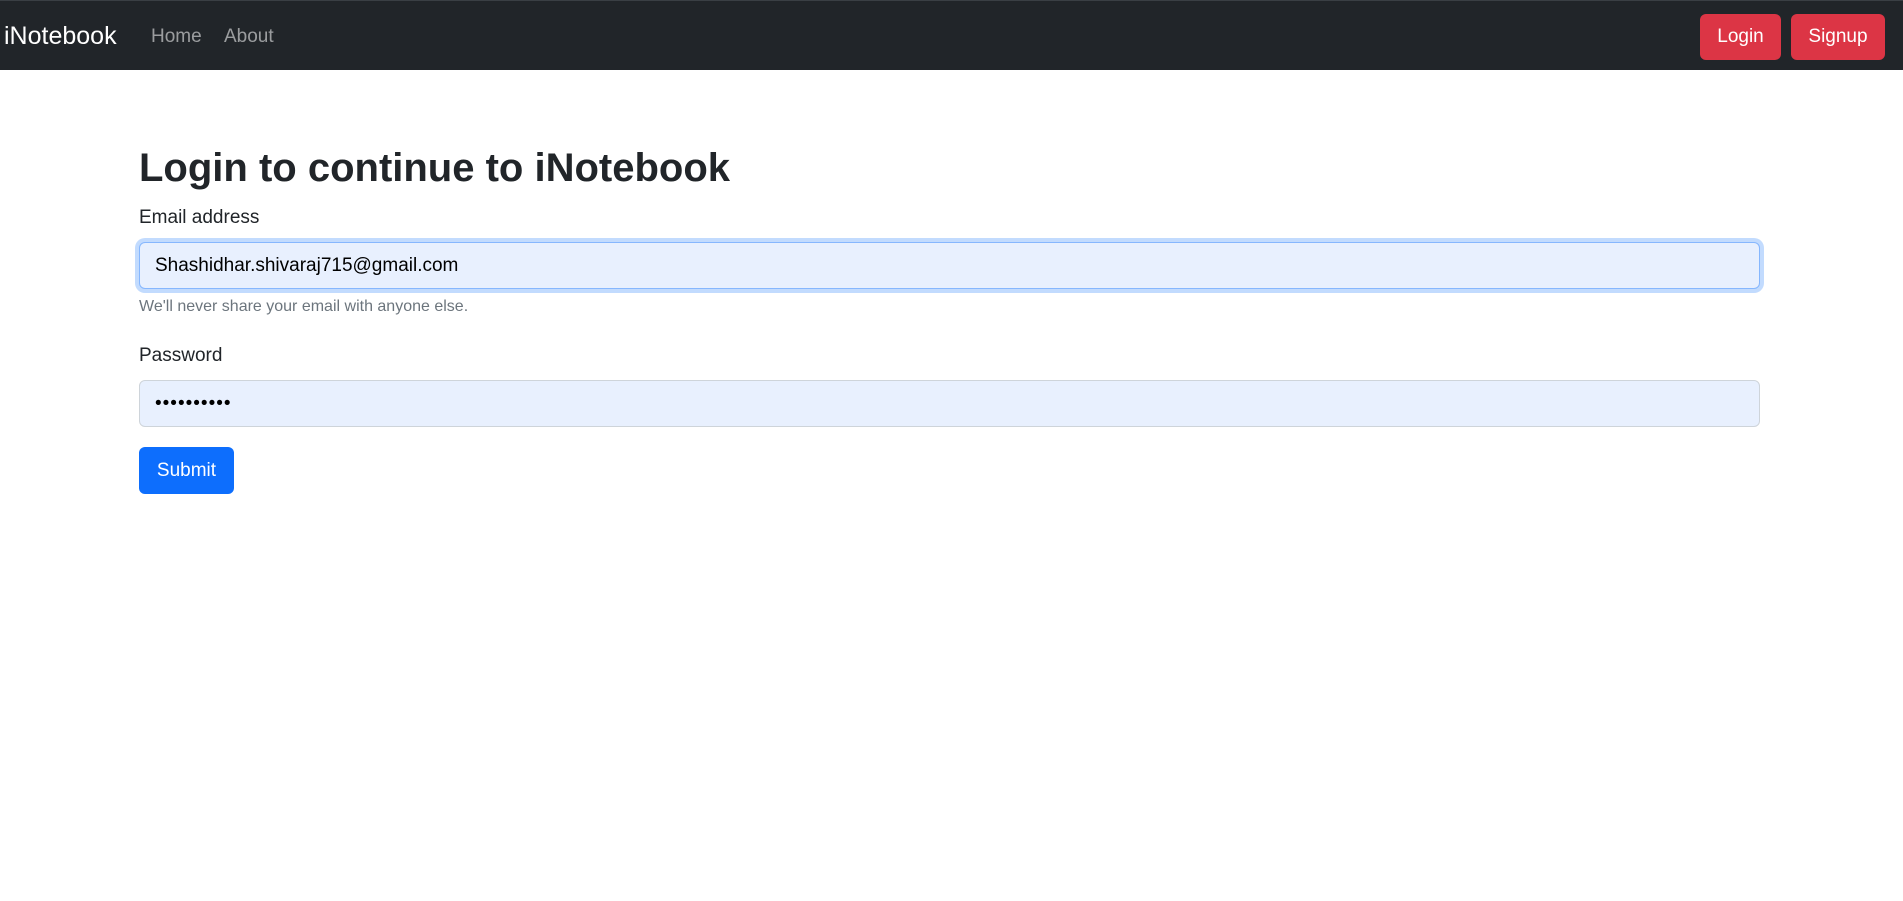 The width and height of the screenshot is (1903, 901). I want to click on signup-button: Signup, so click(1838, 37).